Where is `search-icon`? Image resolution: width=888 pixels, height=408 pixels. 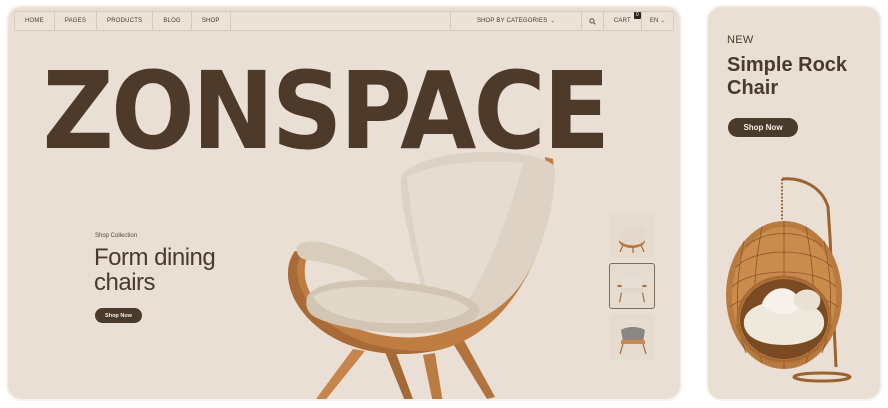
search-icon is located at coordinates (592, 21).